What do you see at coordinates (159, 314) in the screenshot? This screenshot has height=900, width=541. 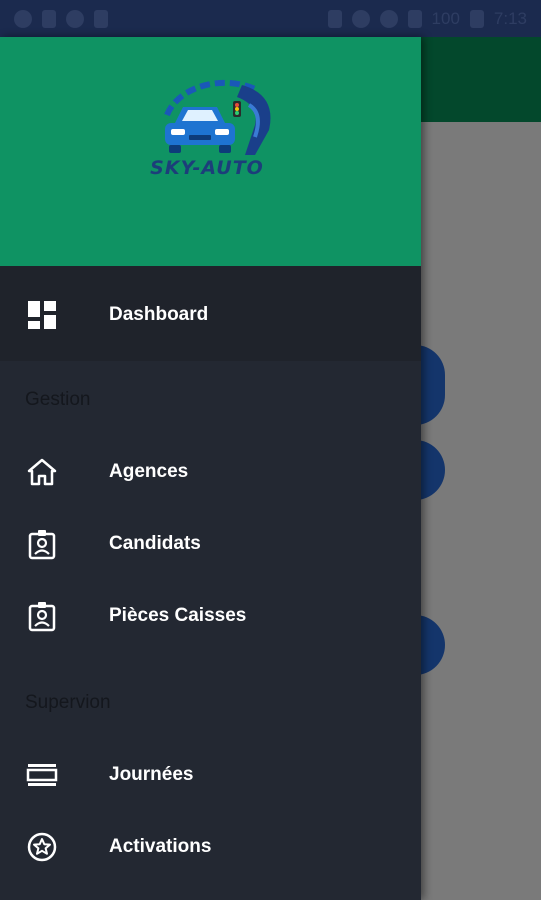 I see `nav-item-label: Dashboard` at bounding box center [159, 314].